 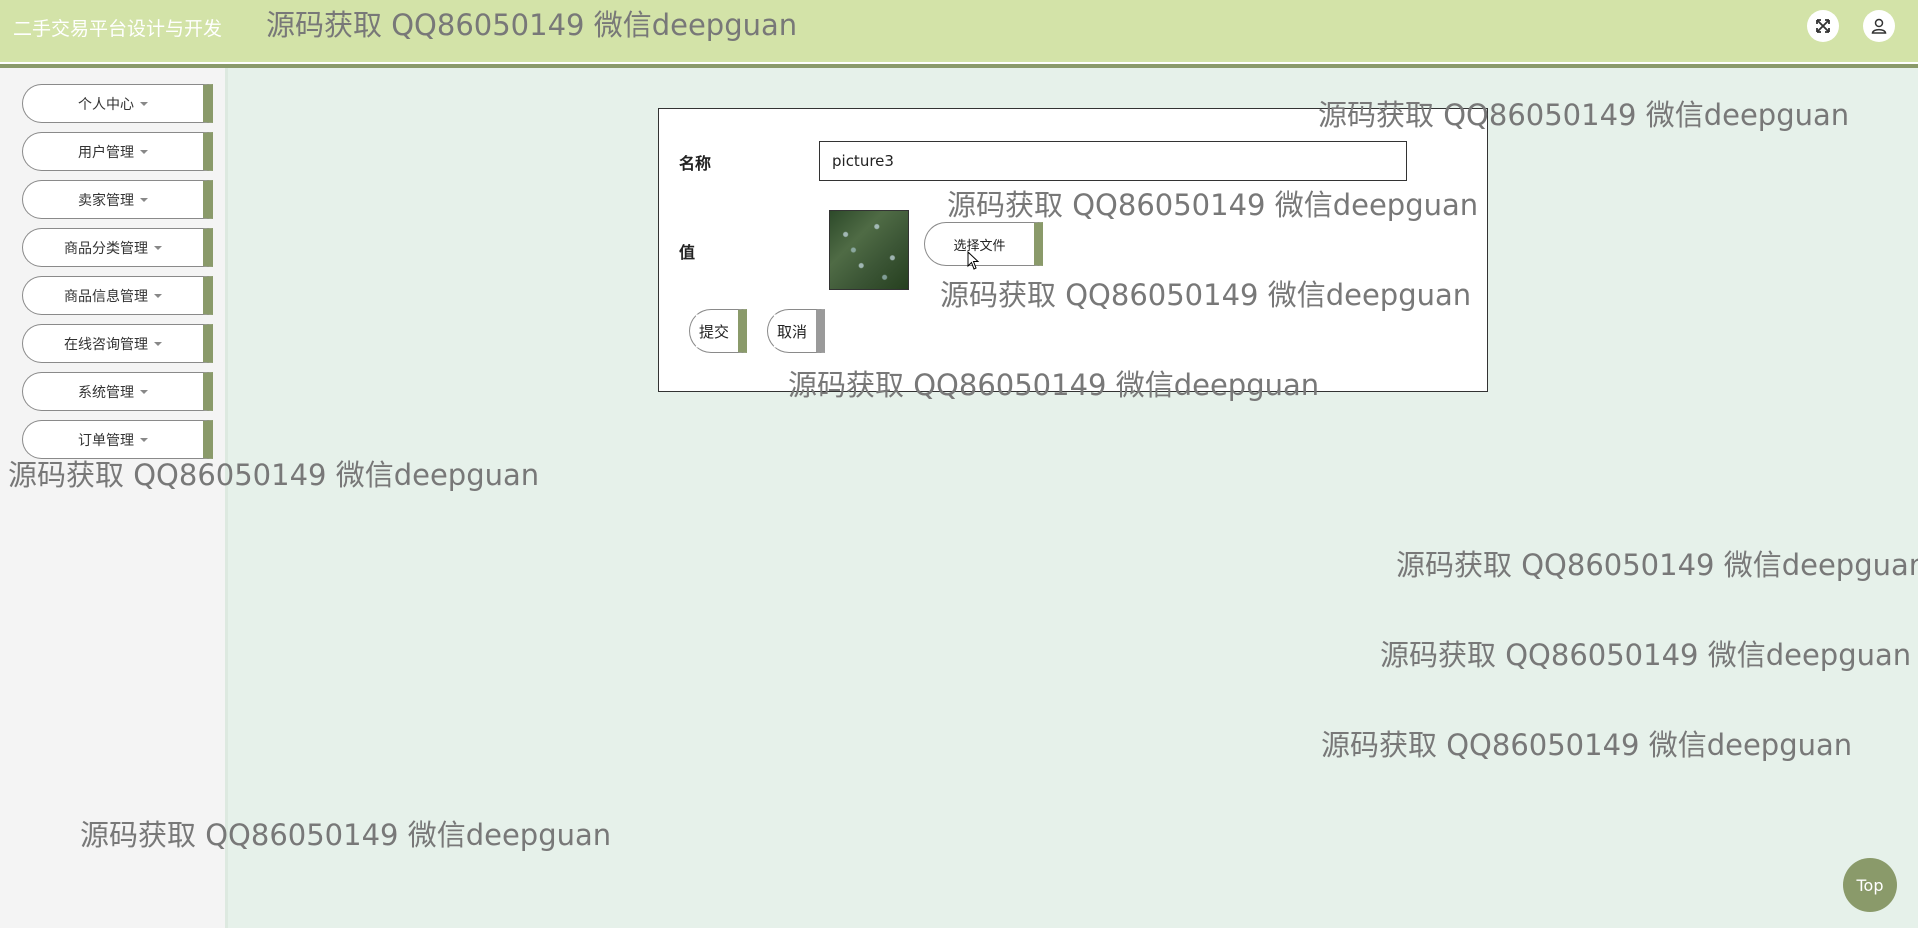 What do you see at coordinates (118, 29) in the screenshot?
I see `app-title: 二手交易平台设计与开发` at bounding box center [118, 29].